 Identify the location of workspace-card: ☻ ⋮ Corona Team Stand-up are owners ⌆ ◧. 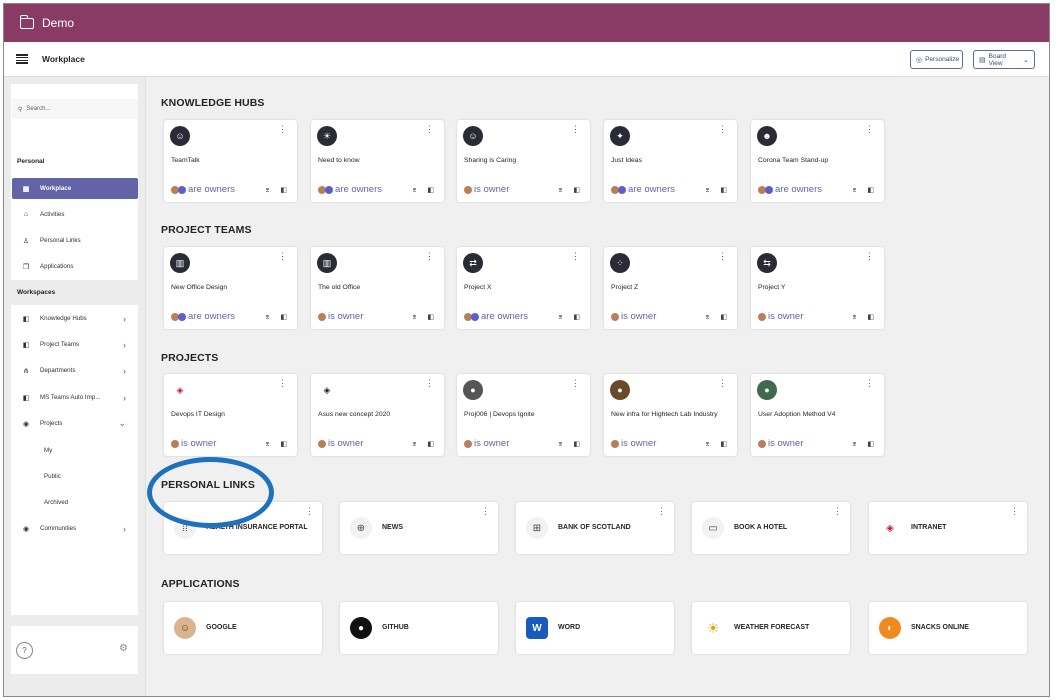
(817, 161).